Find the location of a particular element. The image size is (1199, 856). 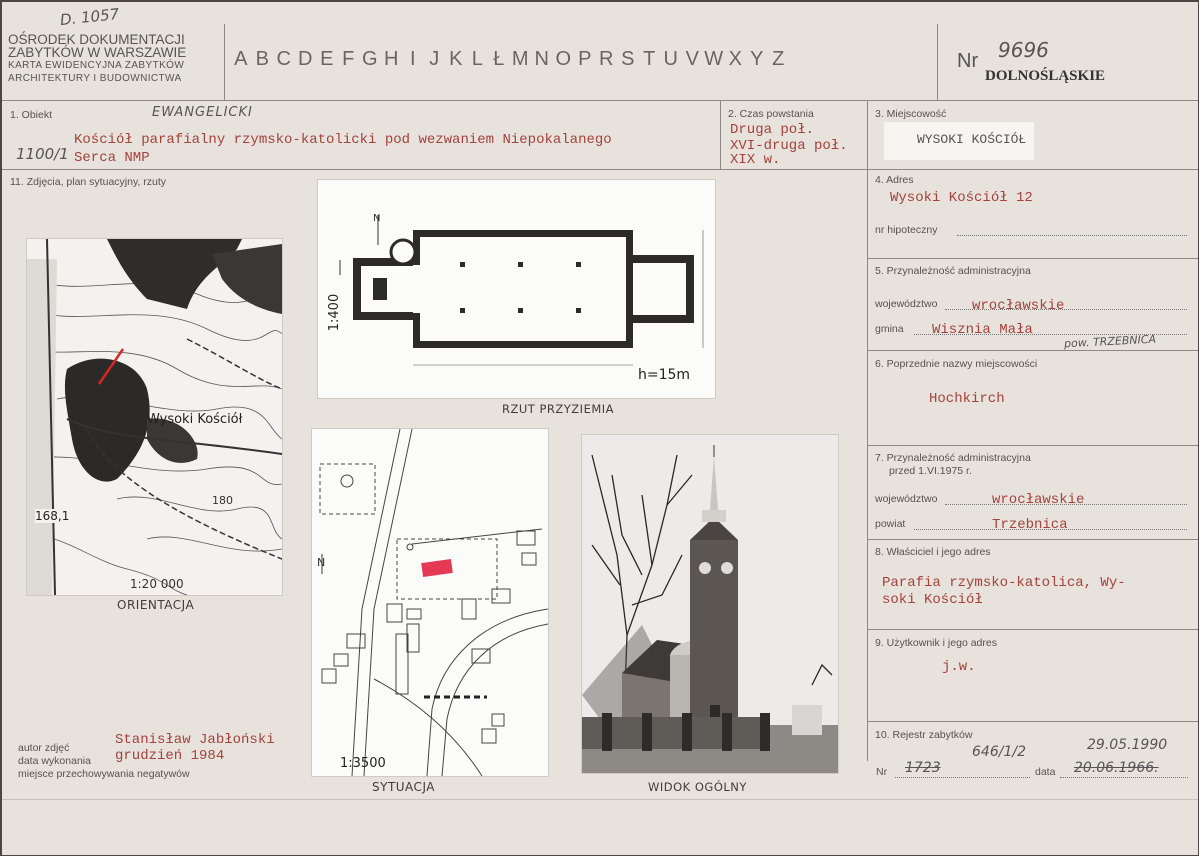

voivodeship-title: DOLNOŚLĄSKIE is located at coordinates (1045, 76).